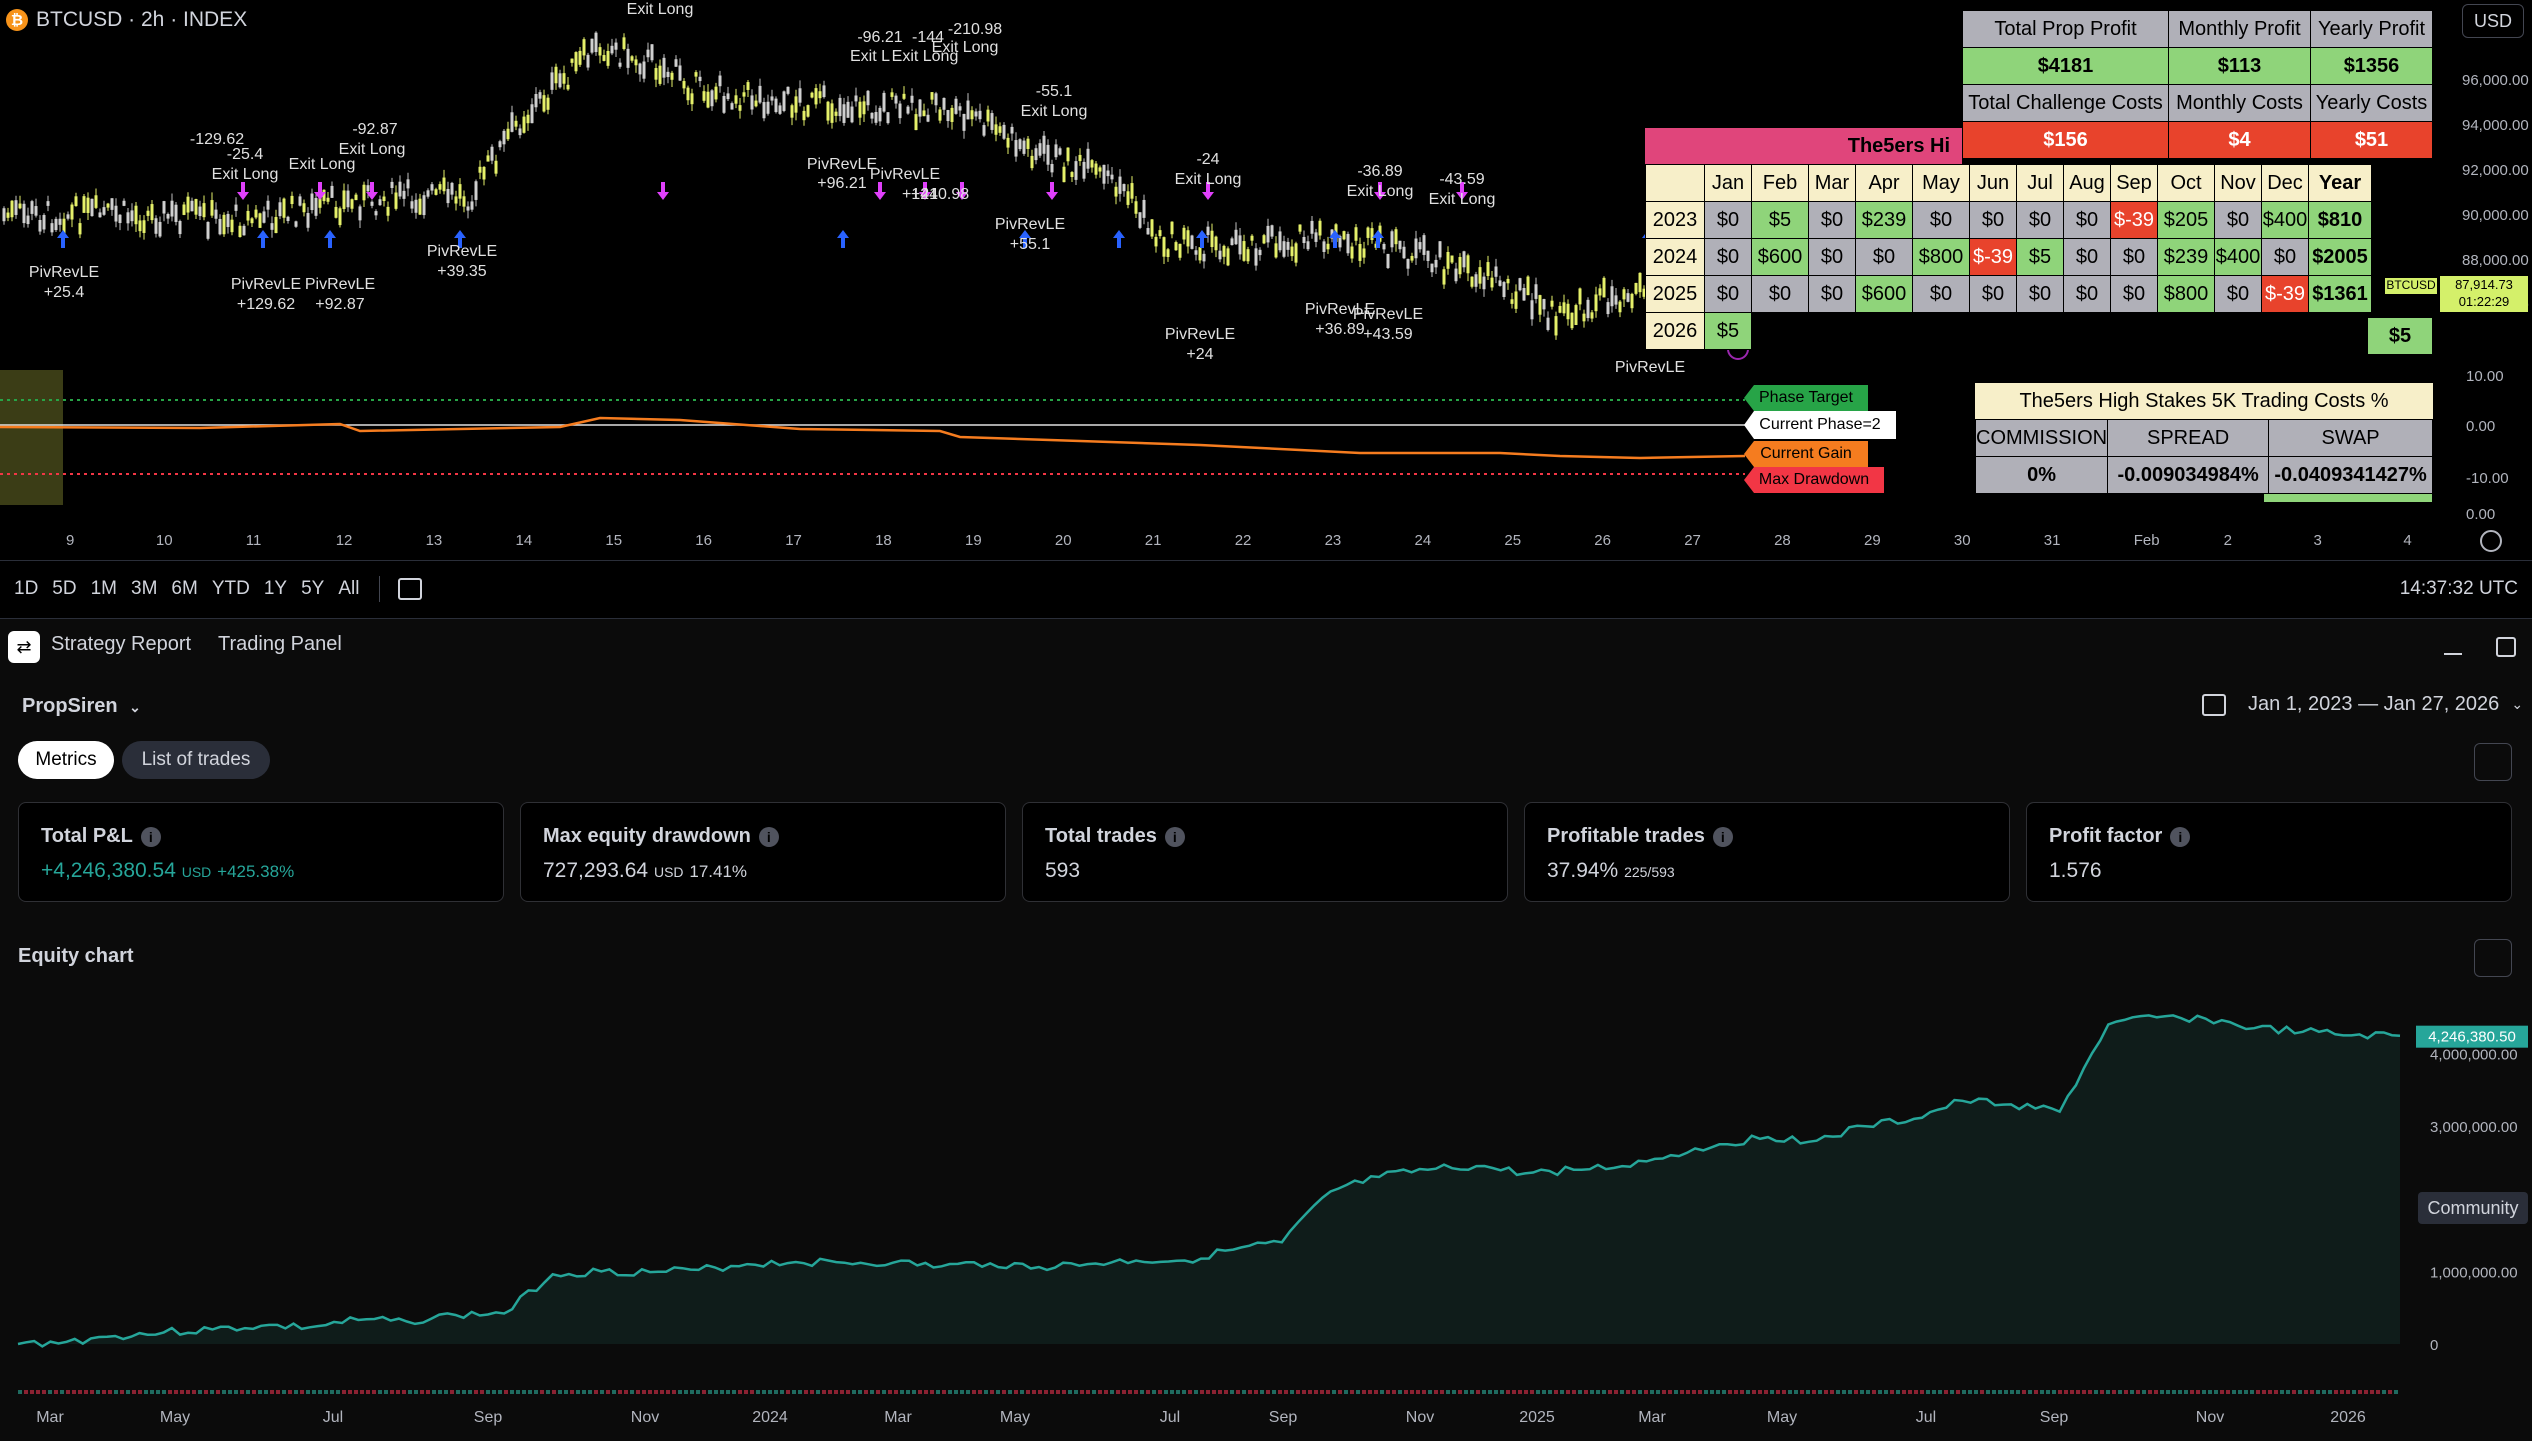  Describe the element at coordinates (2459, 589) in the screenshot. I see `clock: 14:37:32 UTC` at that location.